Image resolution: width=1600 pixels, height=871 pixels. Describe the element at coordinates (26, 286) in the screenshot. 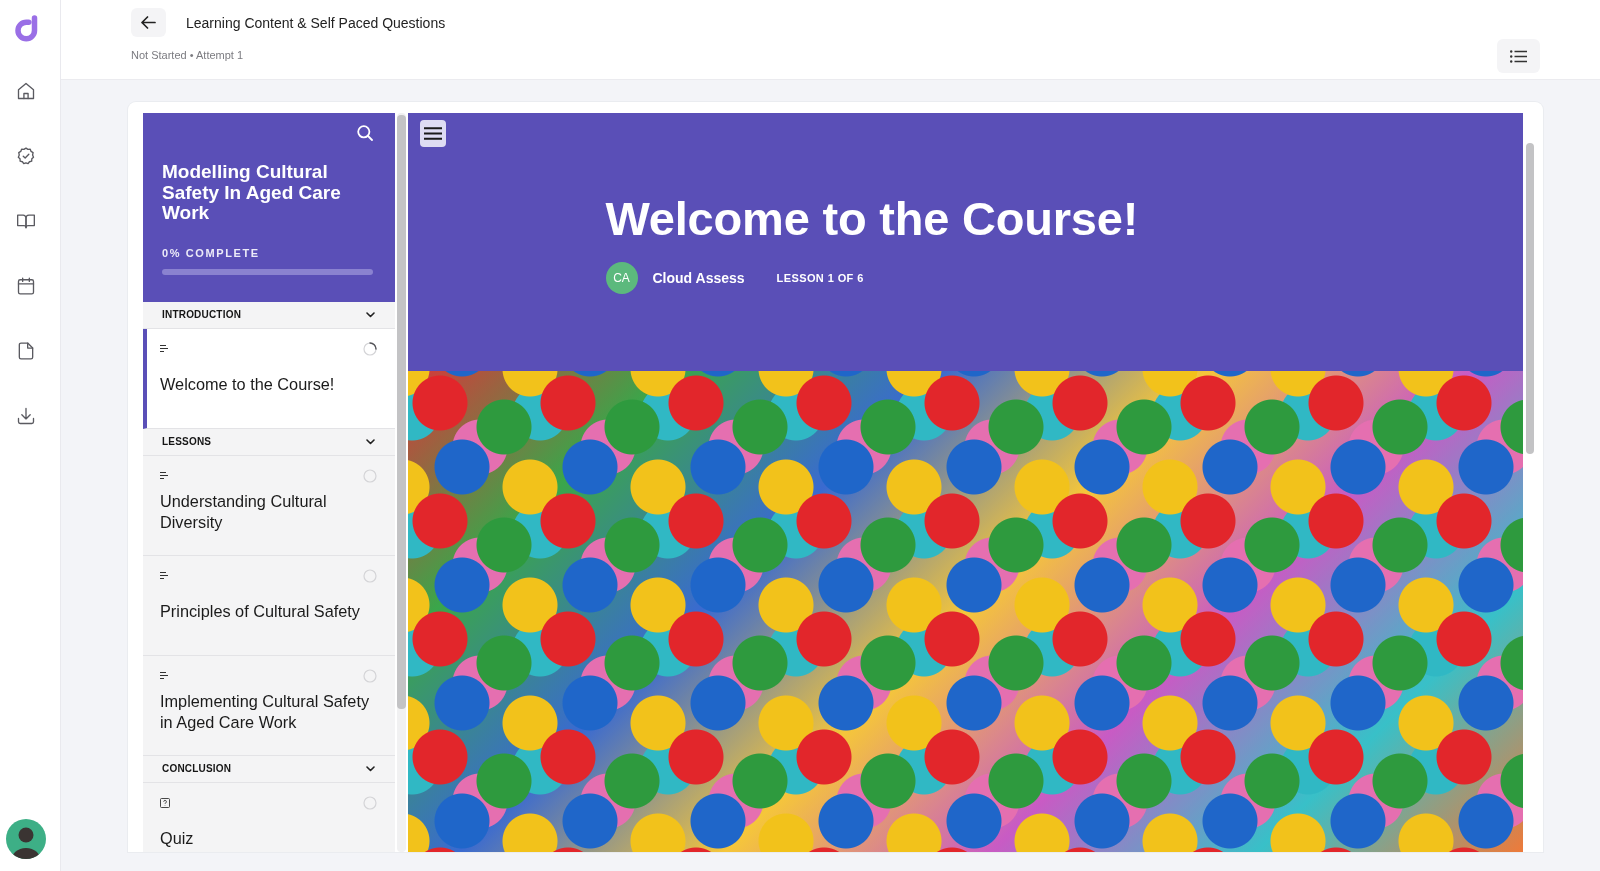

I see `calendar-icon` at that location.